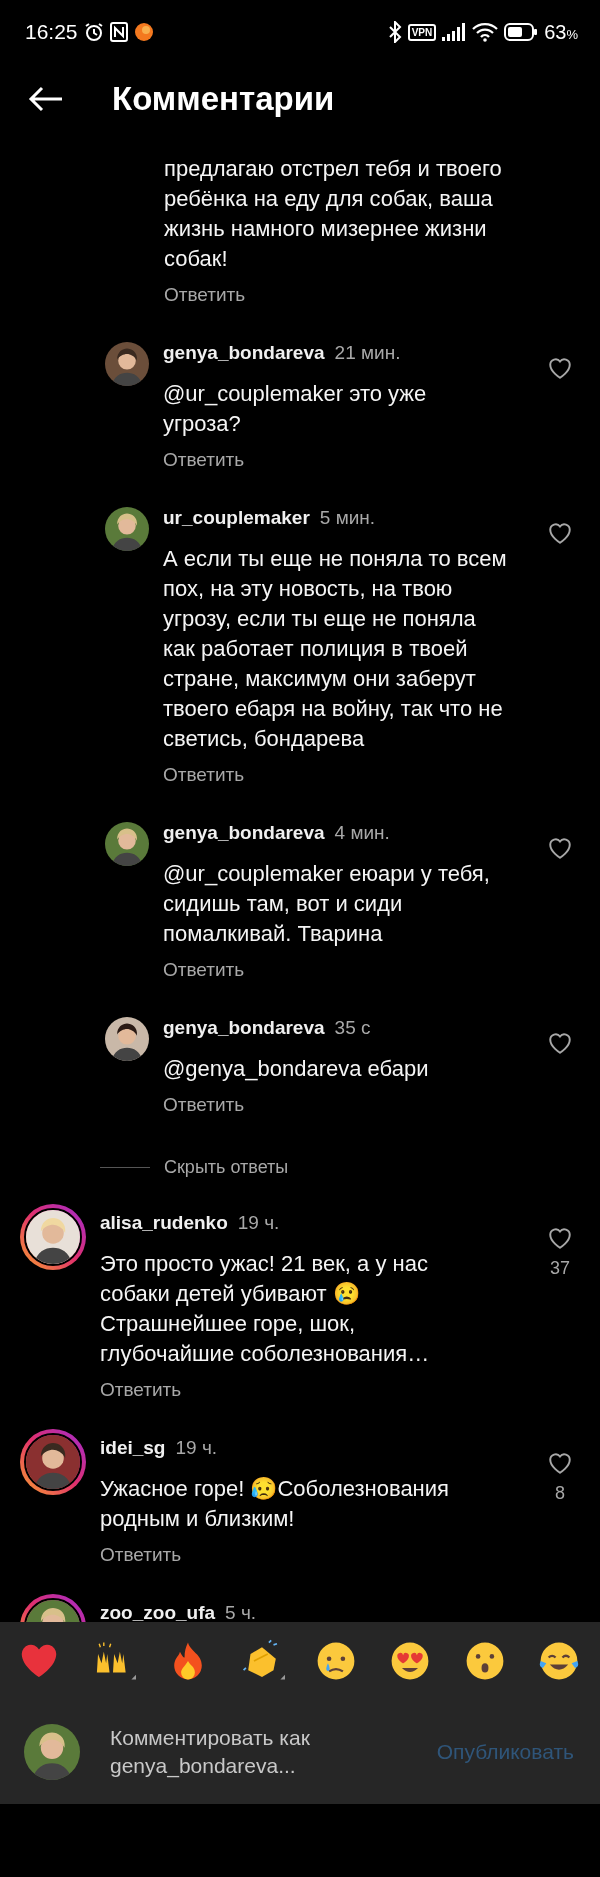 This screenshot has height=1877, width=600. What do you see at coordinates (521, 32) in the screenshot?
I see `battery-icon` at bounding box center [521, 32].